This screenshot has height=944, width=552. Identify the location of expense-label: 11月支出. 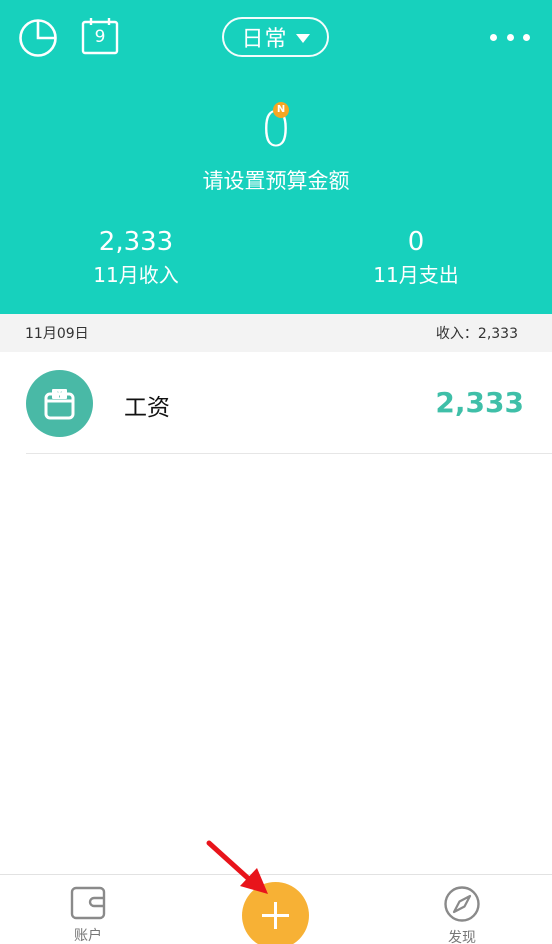
(416, 275).